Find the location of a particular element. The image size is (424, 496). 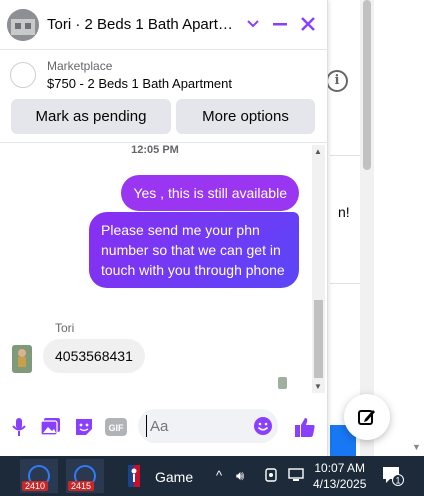

outer-scrollbar: ▼ is located at coordinates (417, 228).